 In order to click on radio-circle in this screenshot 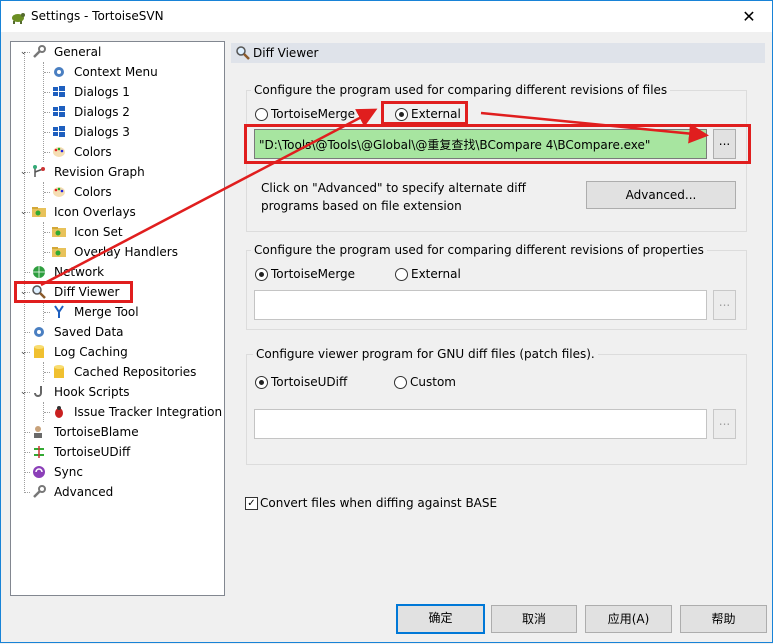, I will do `click(400, 382)`.